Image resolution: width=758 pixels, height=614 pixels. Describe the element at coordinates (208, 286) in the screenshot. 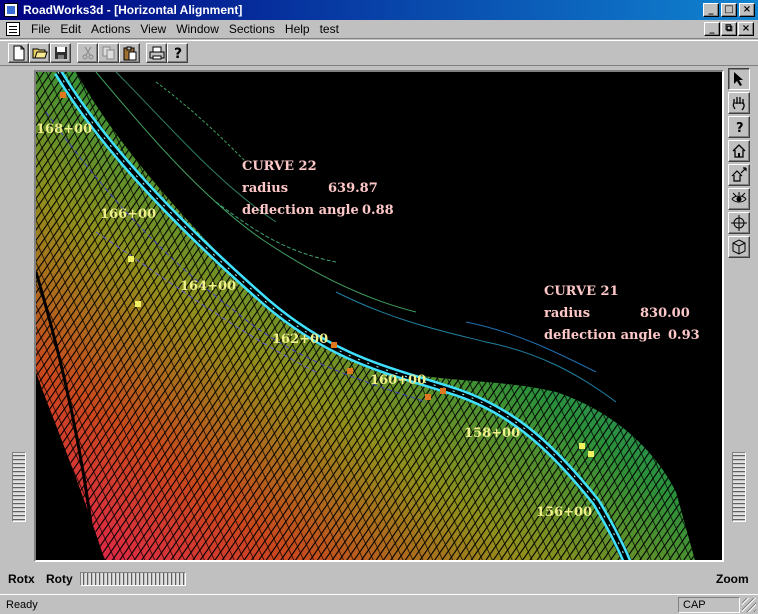

I see `station-label: 164+00` at that location.